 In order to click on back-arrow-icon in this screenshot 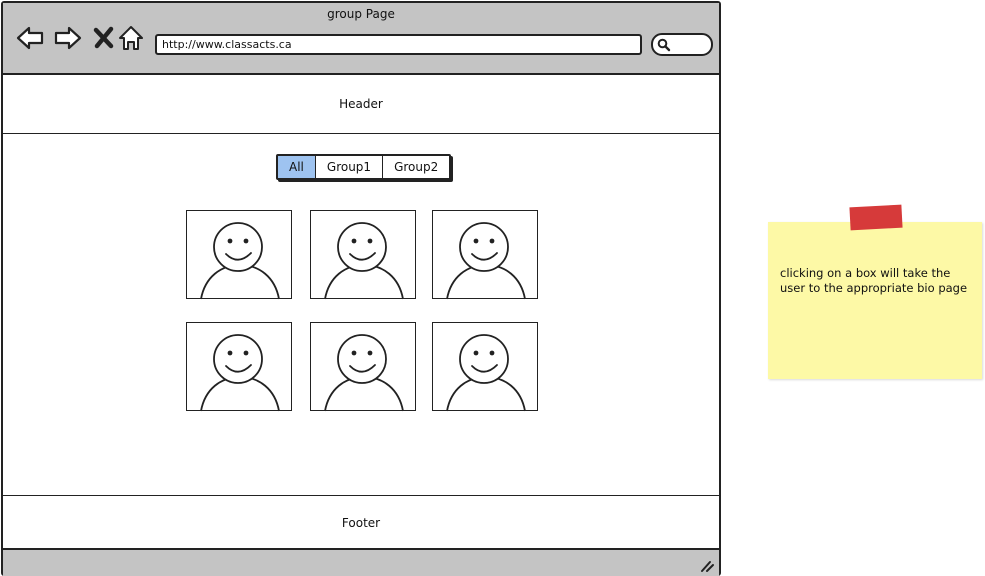, I will do `click(30, 38)`.